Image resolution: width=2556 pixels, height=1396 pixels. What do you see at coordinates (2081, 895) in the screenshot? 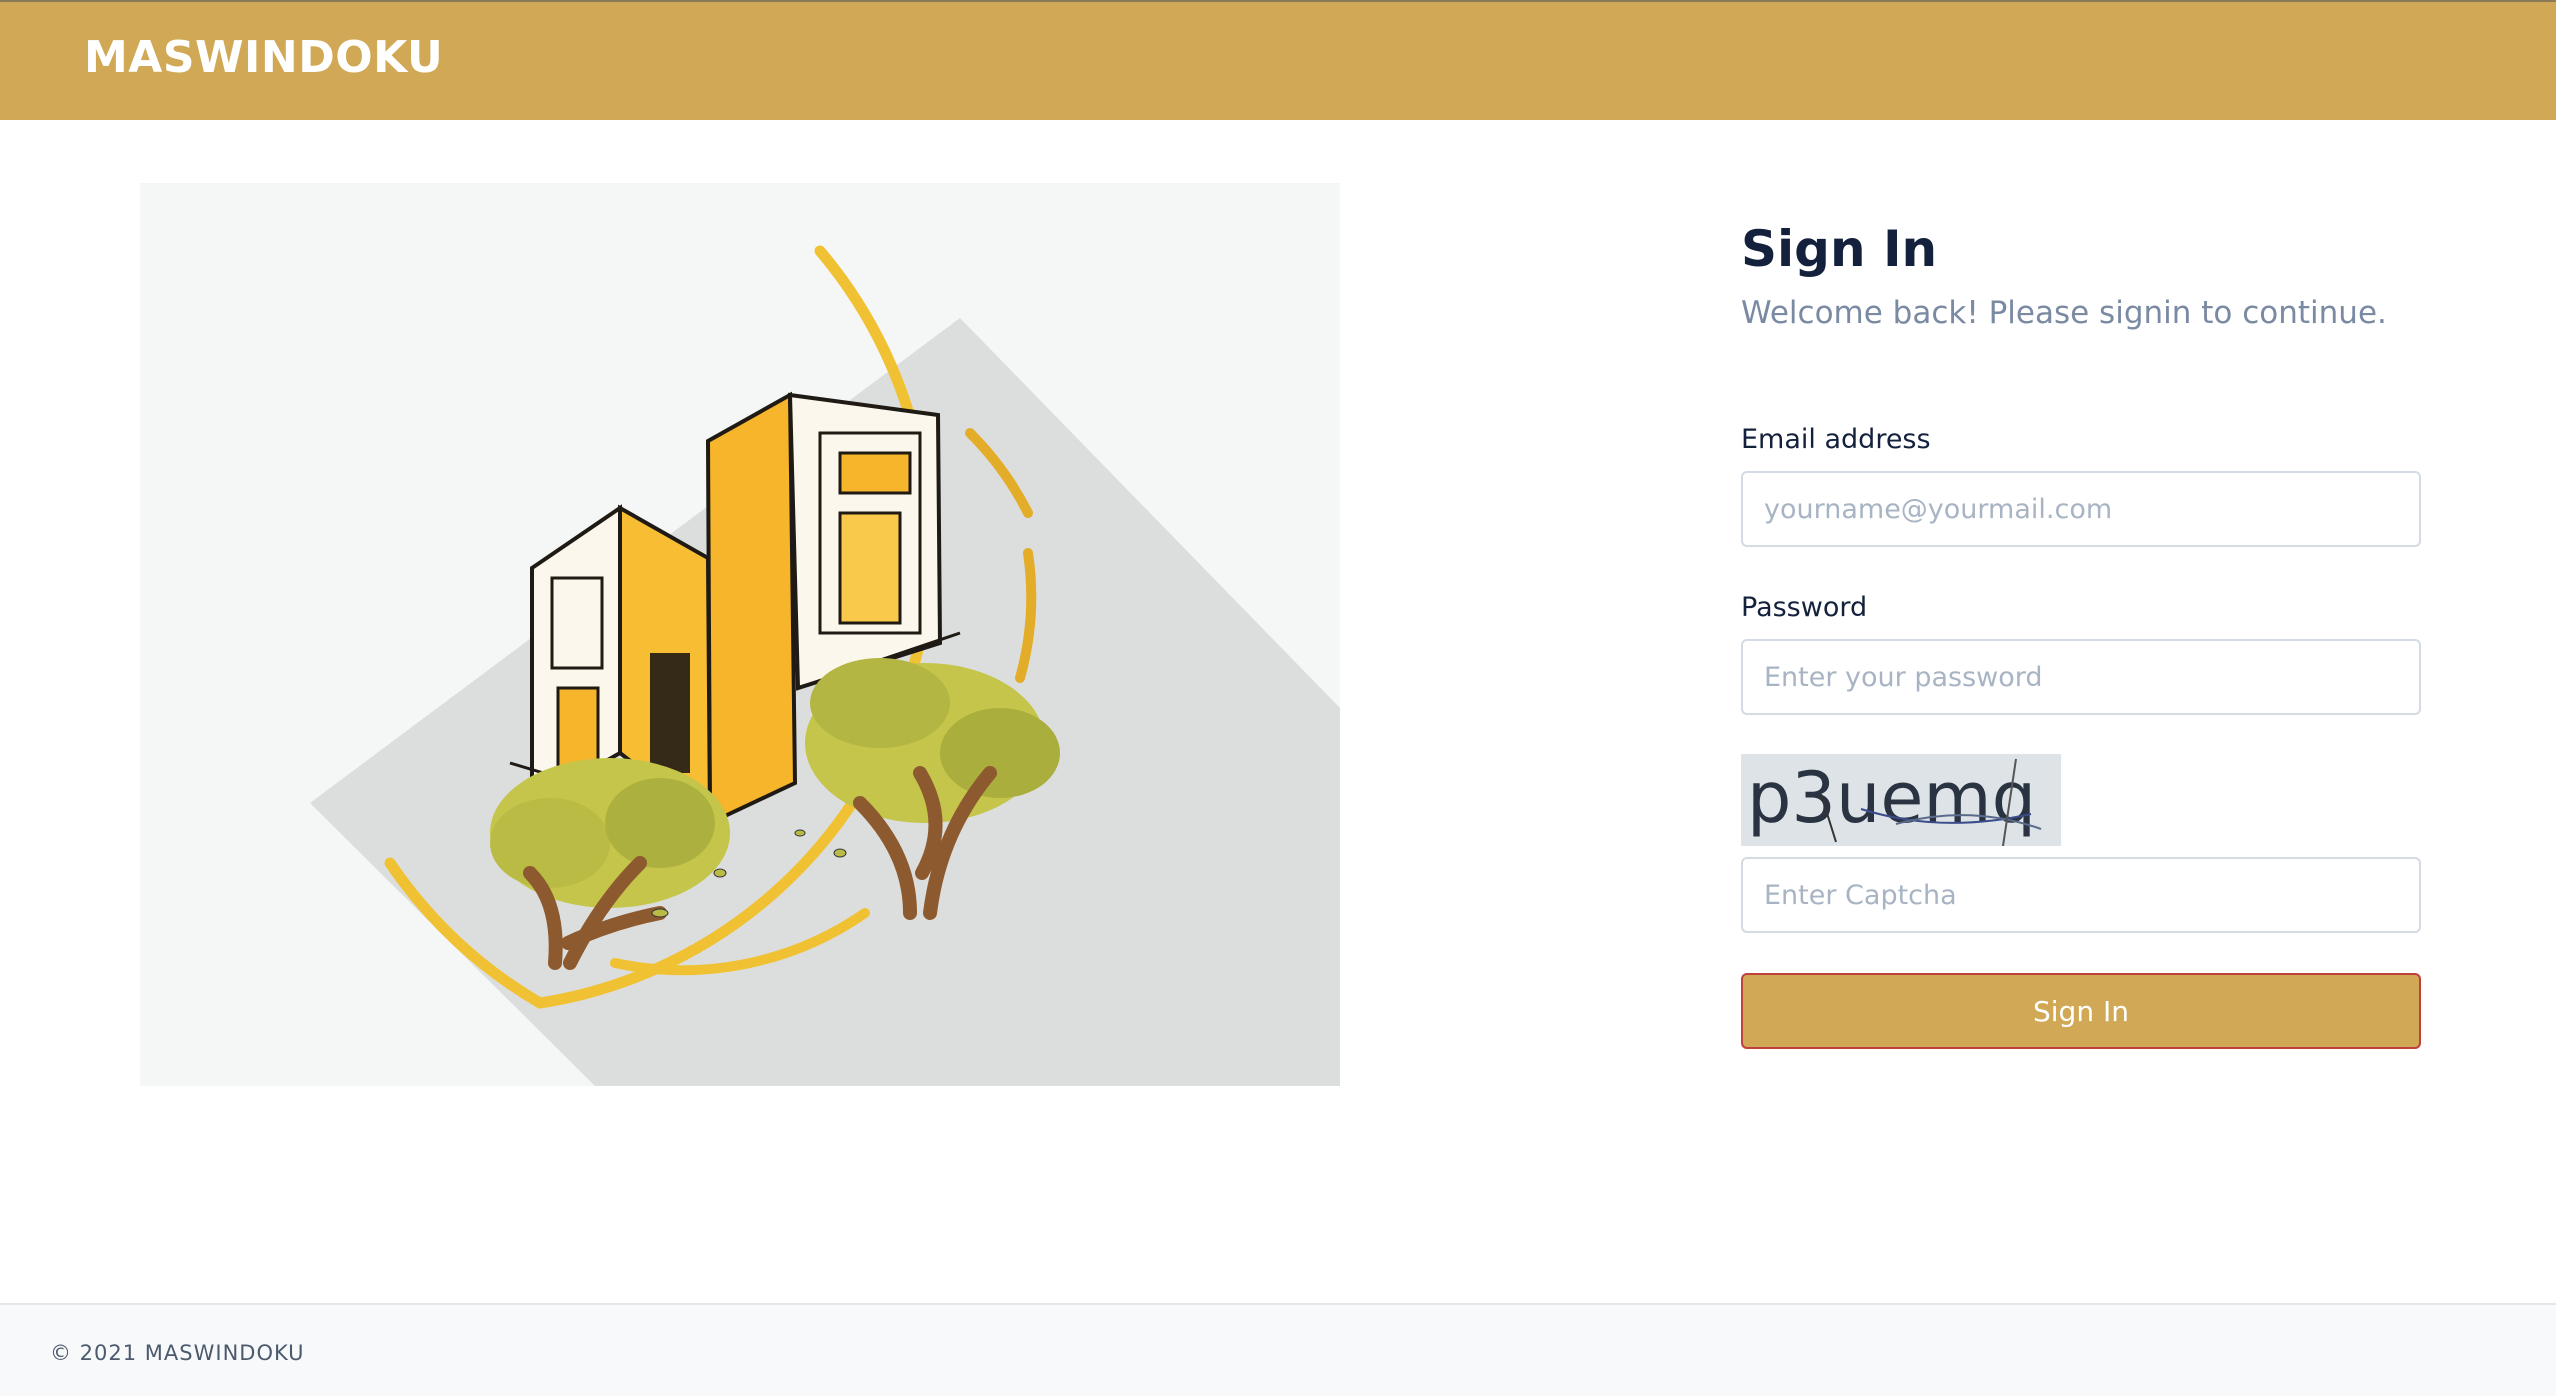
I see `captcha-input` at bounding box center [2081, 895].